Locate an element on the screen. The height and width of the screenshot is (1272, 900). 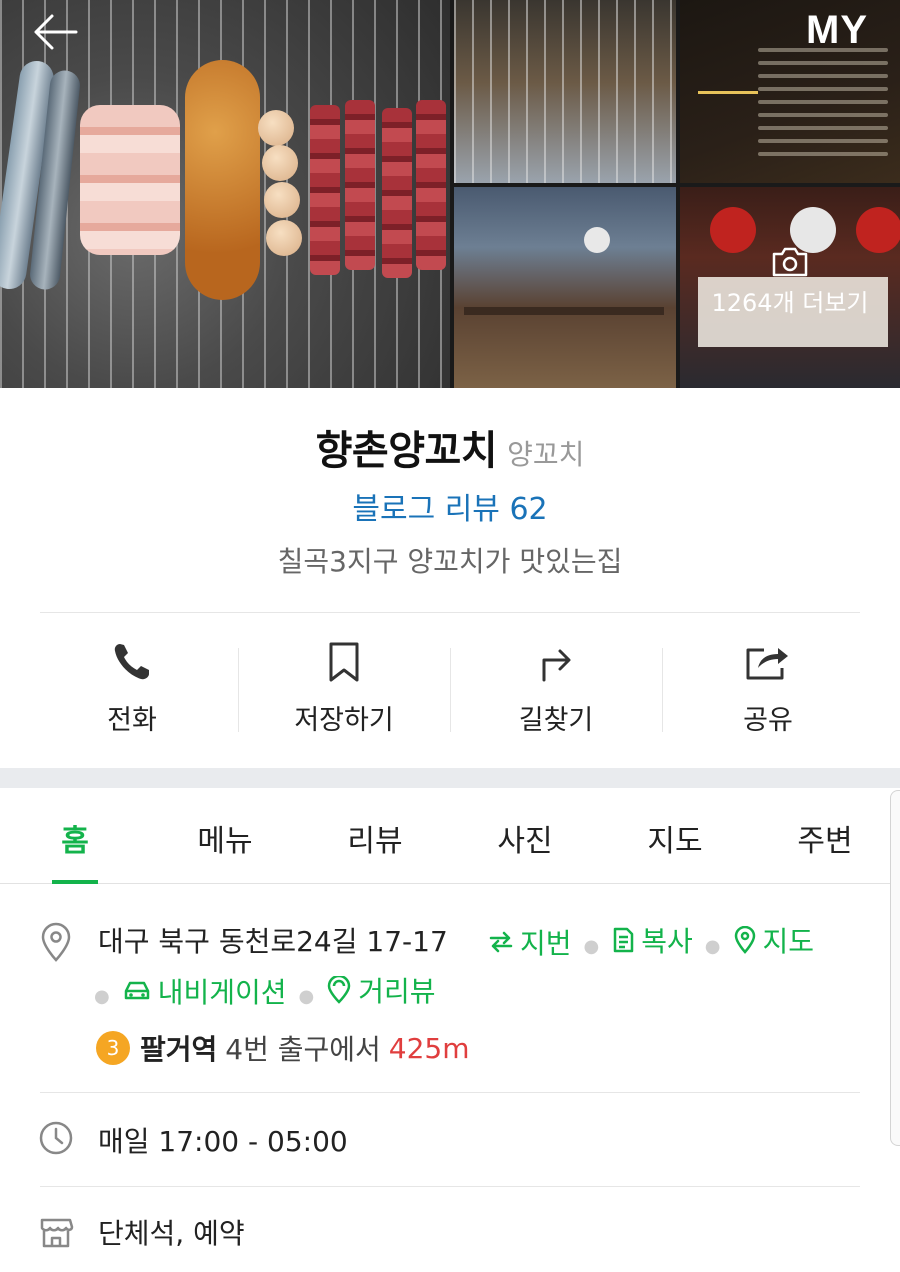
camera-icon is located at coordinates (790, 262).